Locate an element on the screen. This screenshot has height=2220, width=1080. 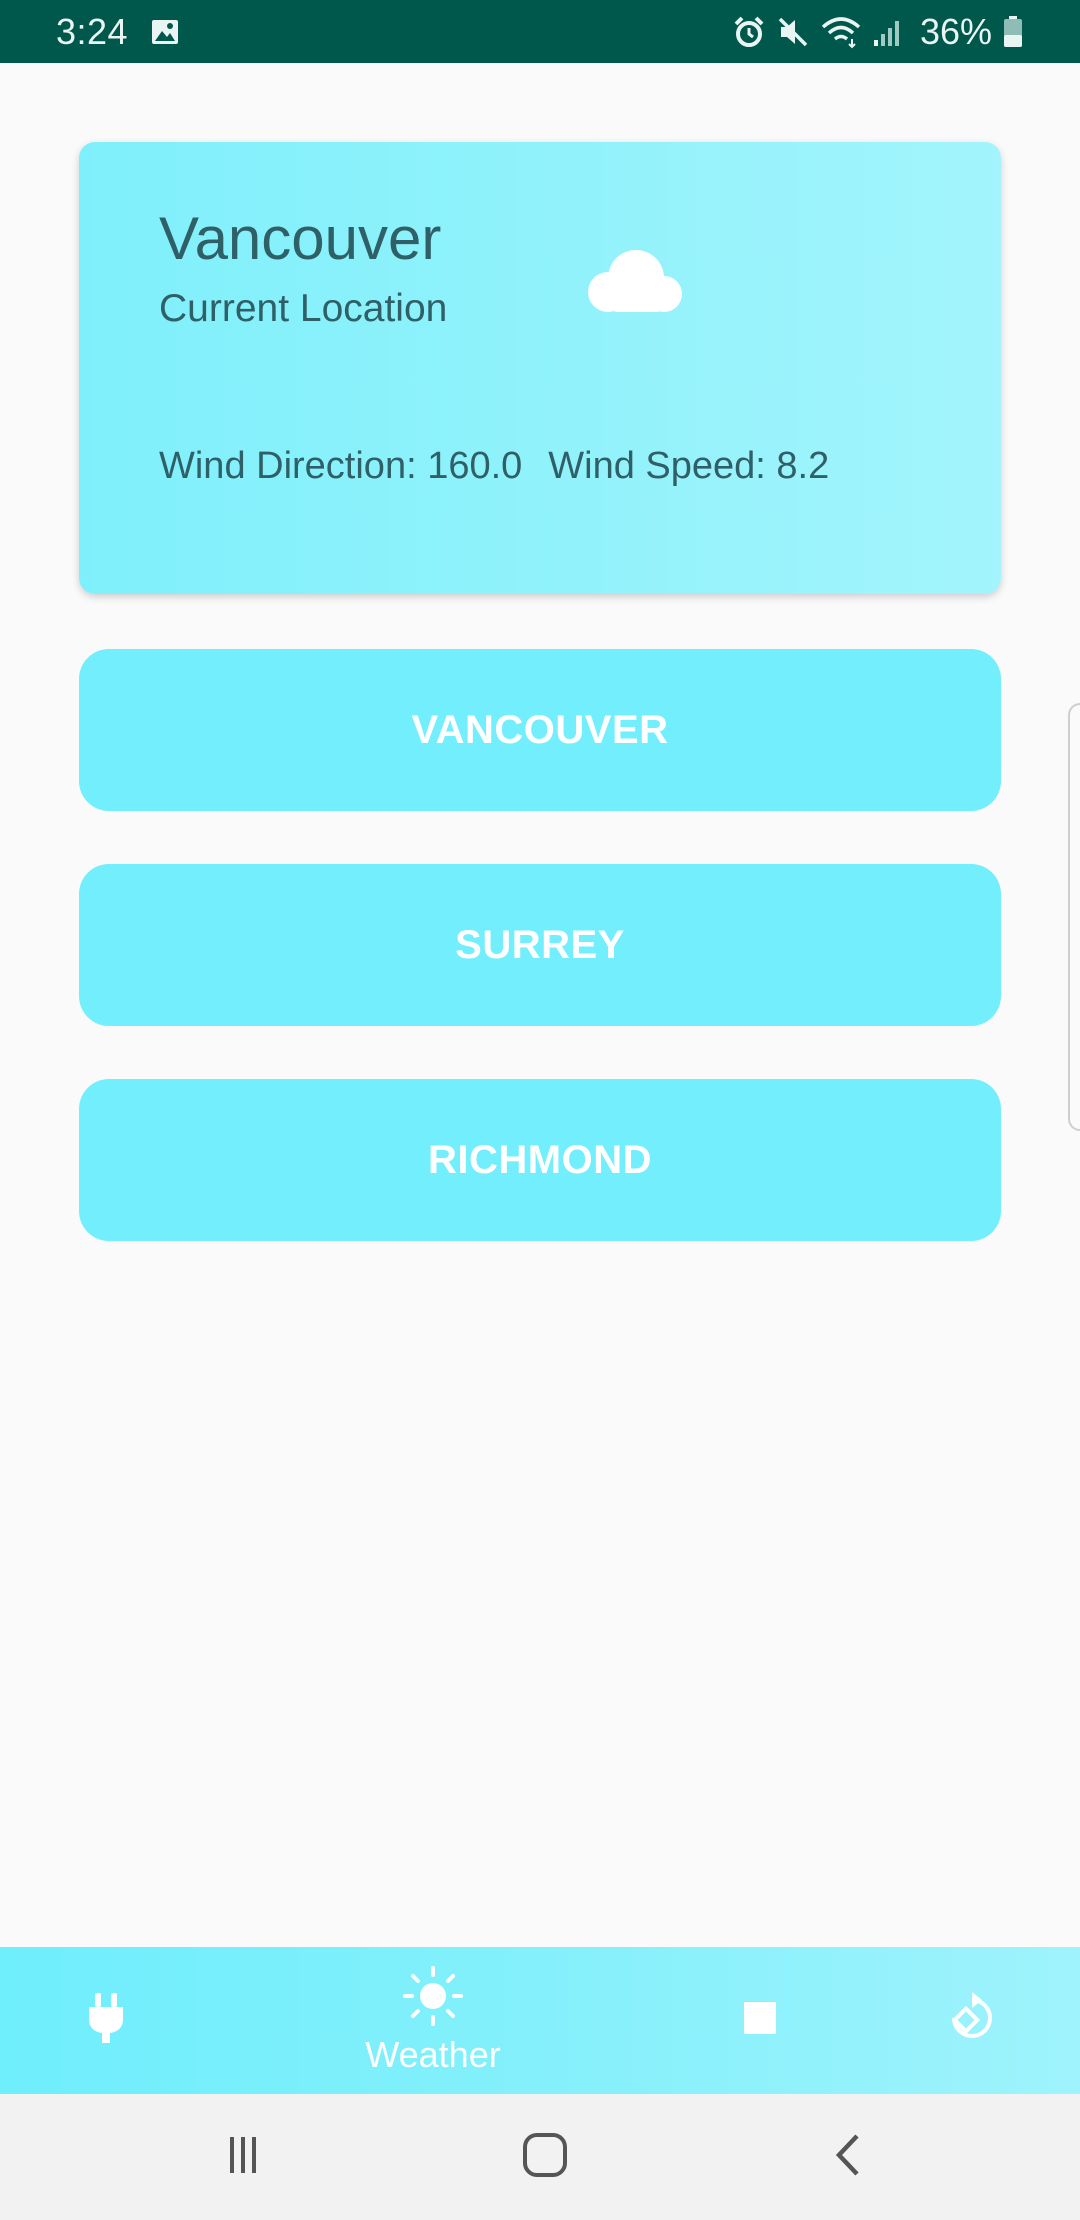
image-notification-icon is located at coordinates (165, 32).